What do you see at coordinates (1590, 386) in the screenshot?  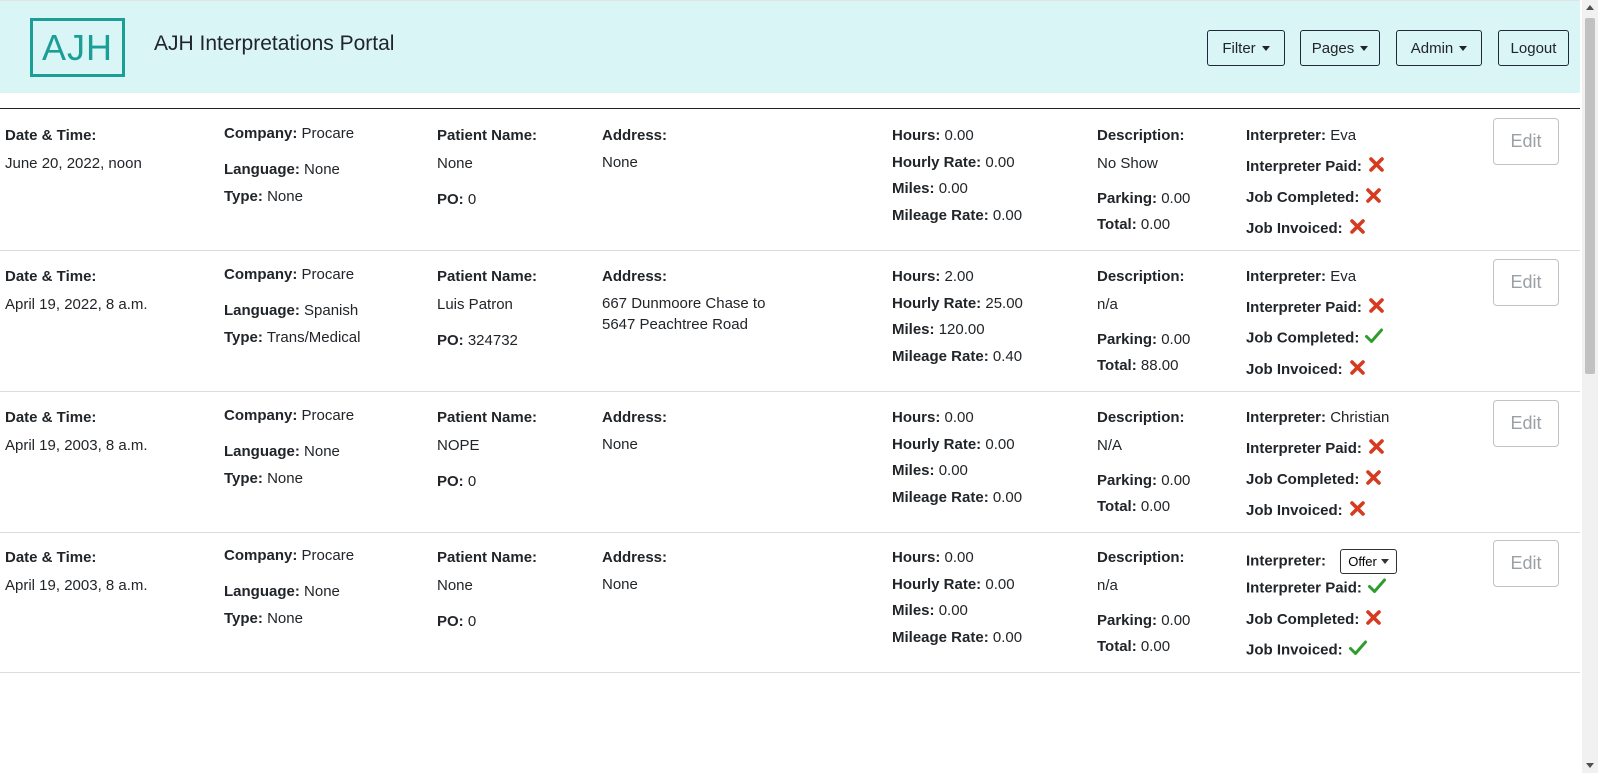 I see `vertical-scrollbar` at bounding box center [1590, 386].